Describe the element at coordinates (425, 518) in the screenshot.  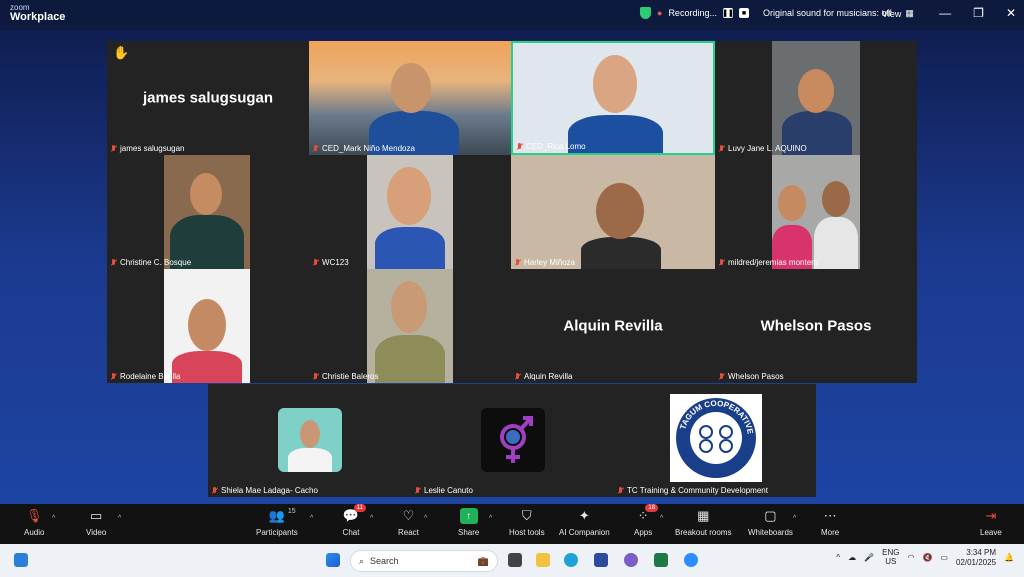
I see `react-options-caret: ^` at that location.